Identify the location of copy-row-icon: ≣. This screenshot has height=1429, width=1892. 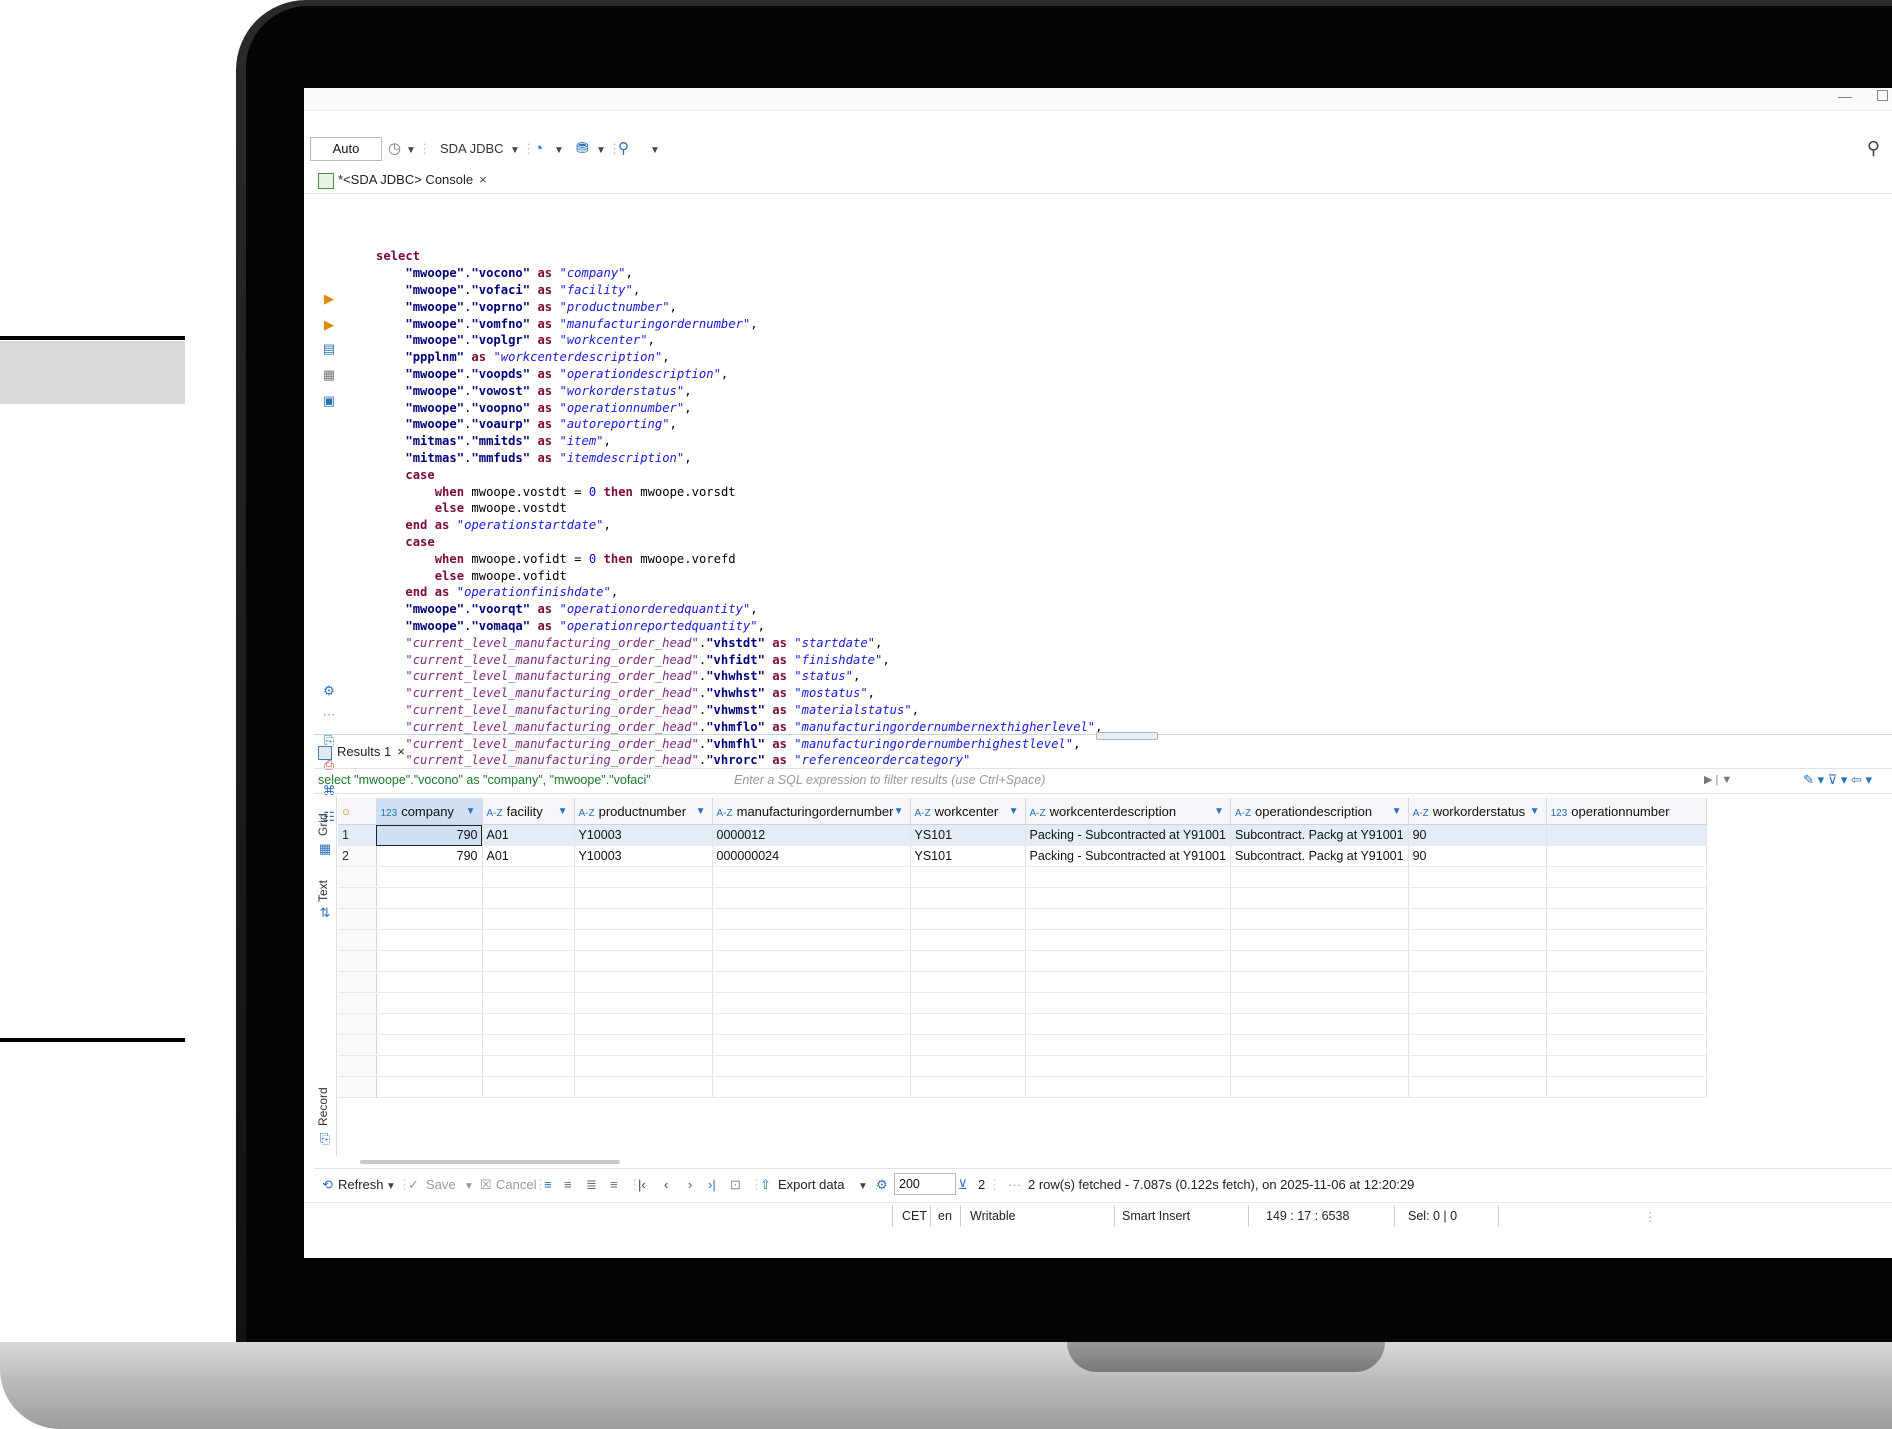
(591, 1185).